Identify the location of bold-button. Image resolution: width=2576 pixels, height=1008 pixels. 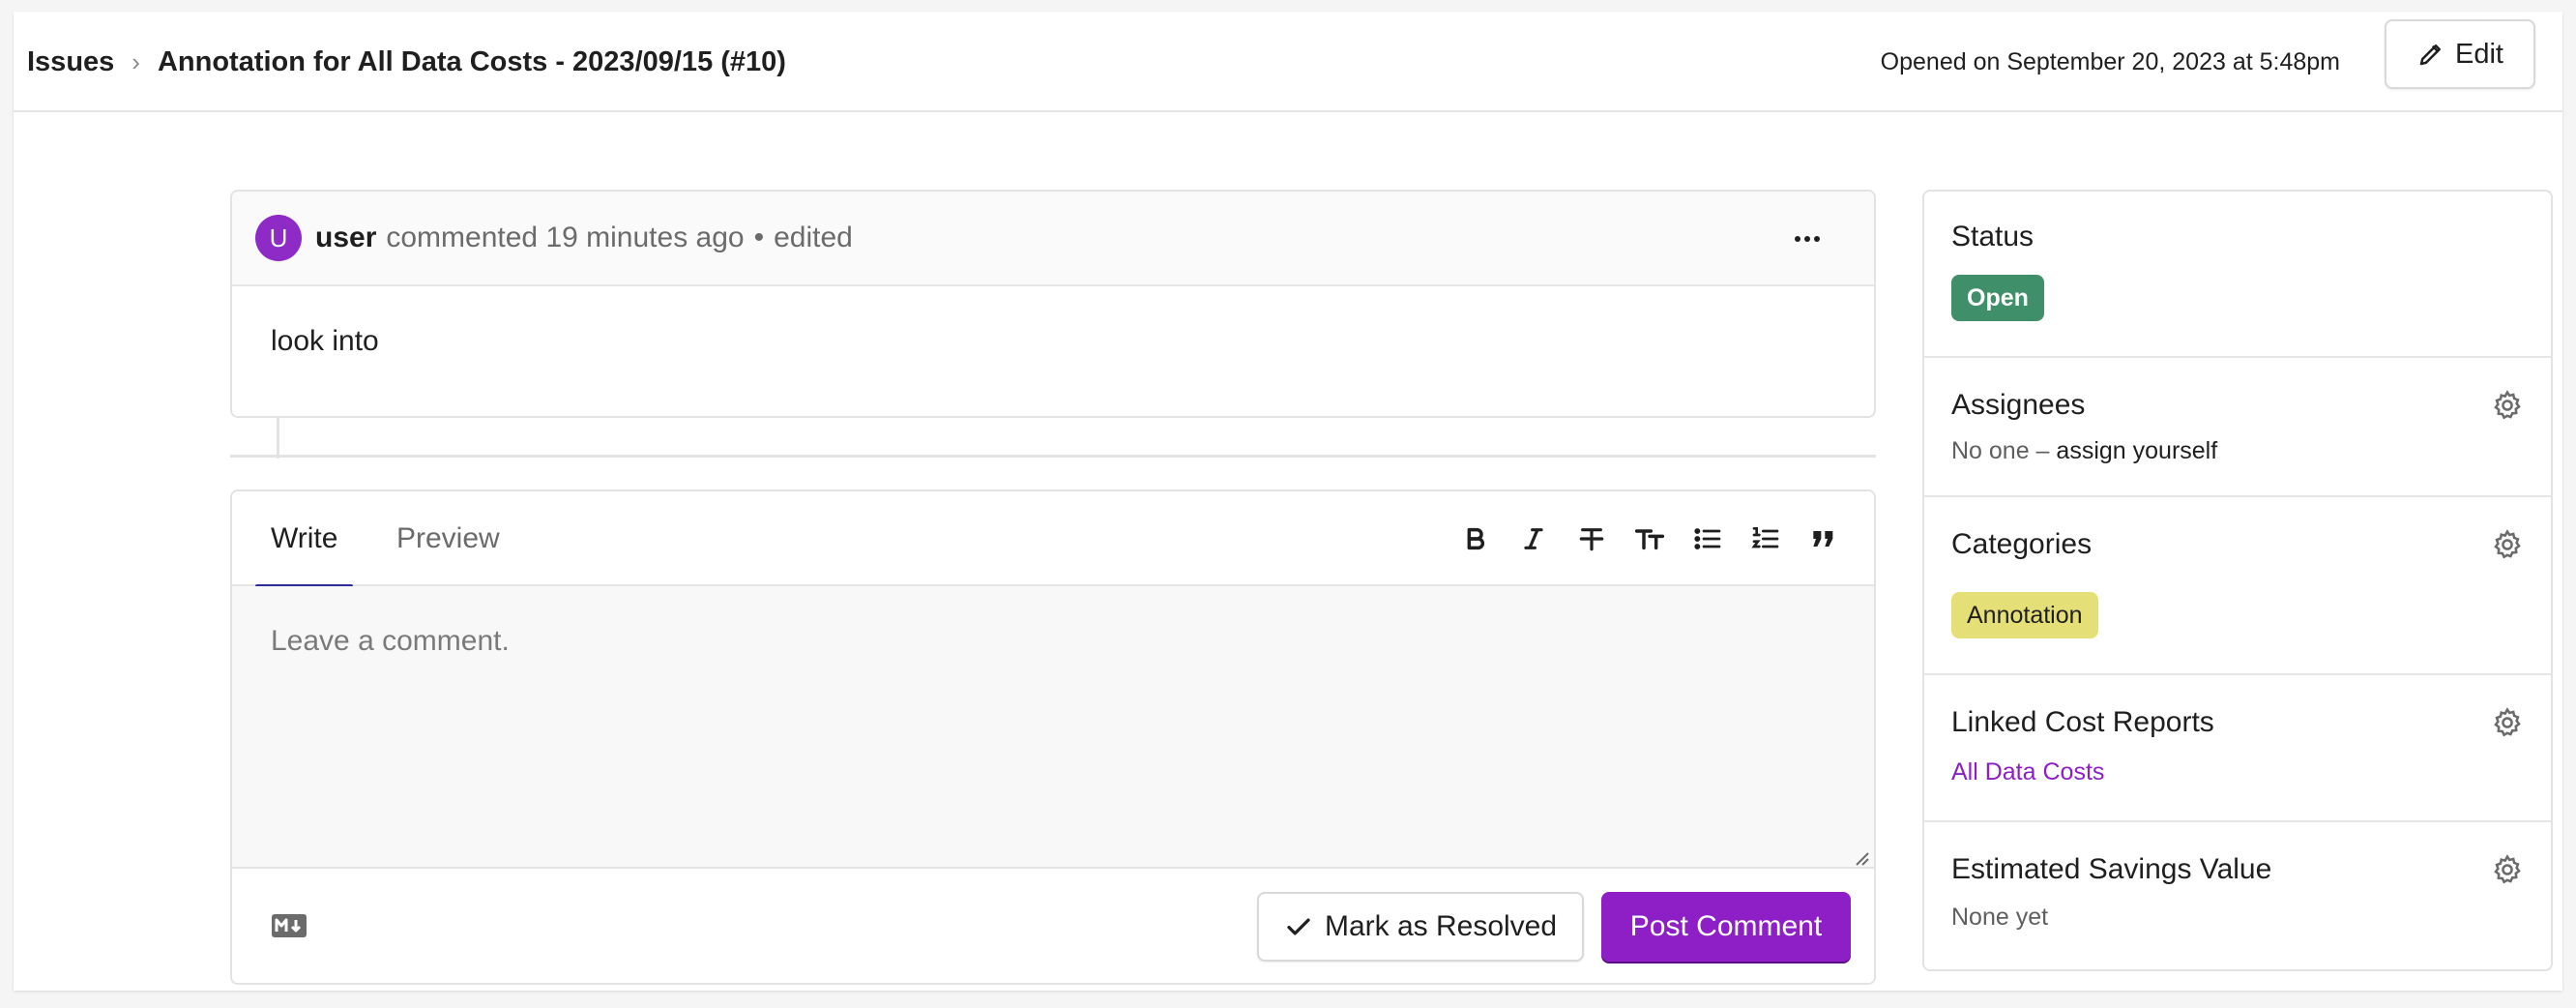
(1475, 538).